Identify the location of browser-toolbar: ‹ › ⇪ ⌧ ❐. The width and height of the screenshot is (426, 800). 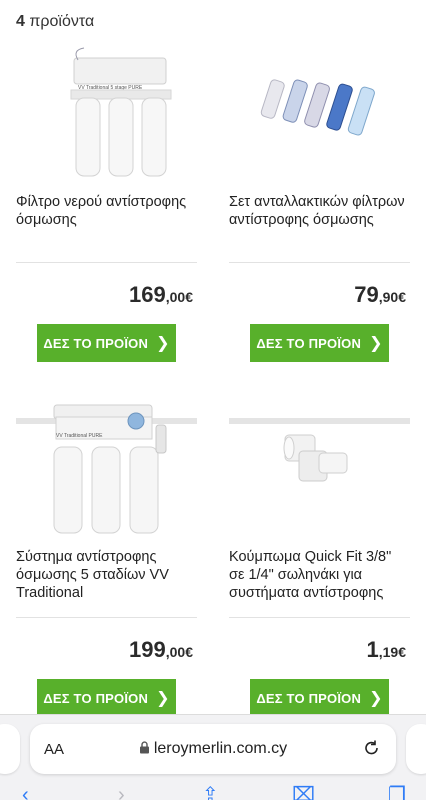
(213, 792).